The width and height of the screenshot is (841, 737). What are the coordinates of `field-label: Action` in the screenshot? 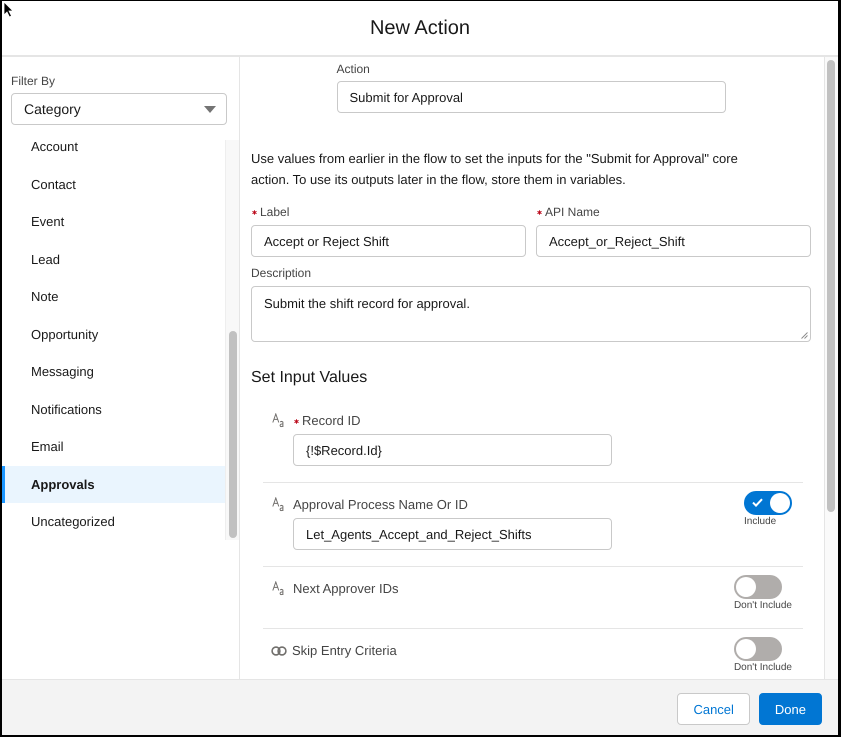 It's located at (353, 69).